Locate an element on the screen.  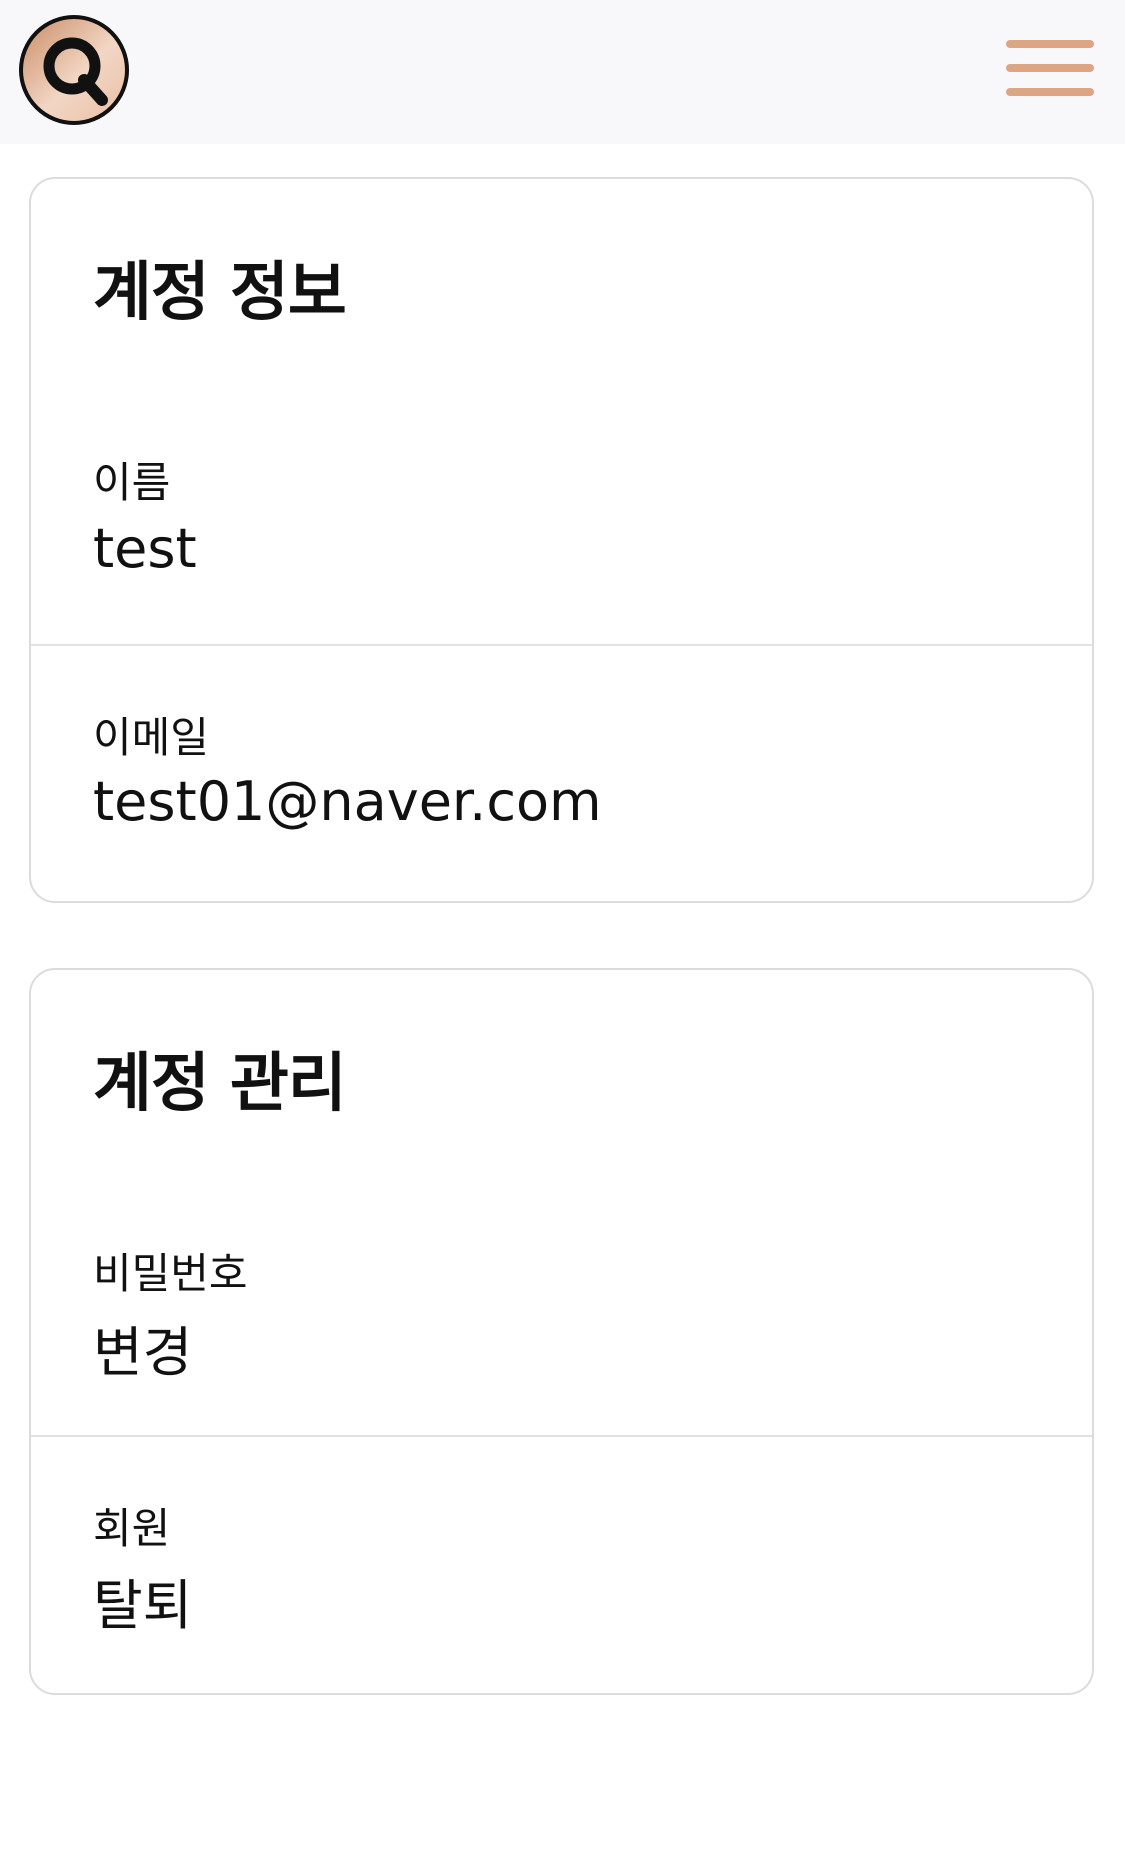
search-logo-icon is located at coordinates (74, 70).